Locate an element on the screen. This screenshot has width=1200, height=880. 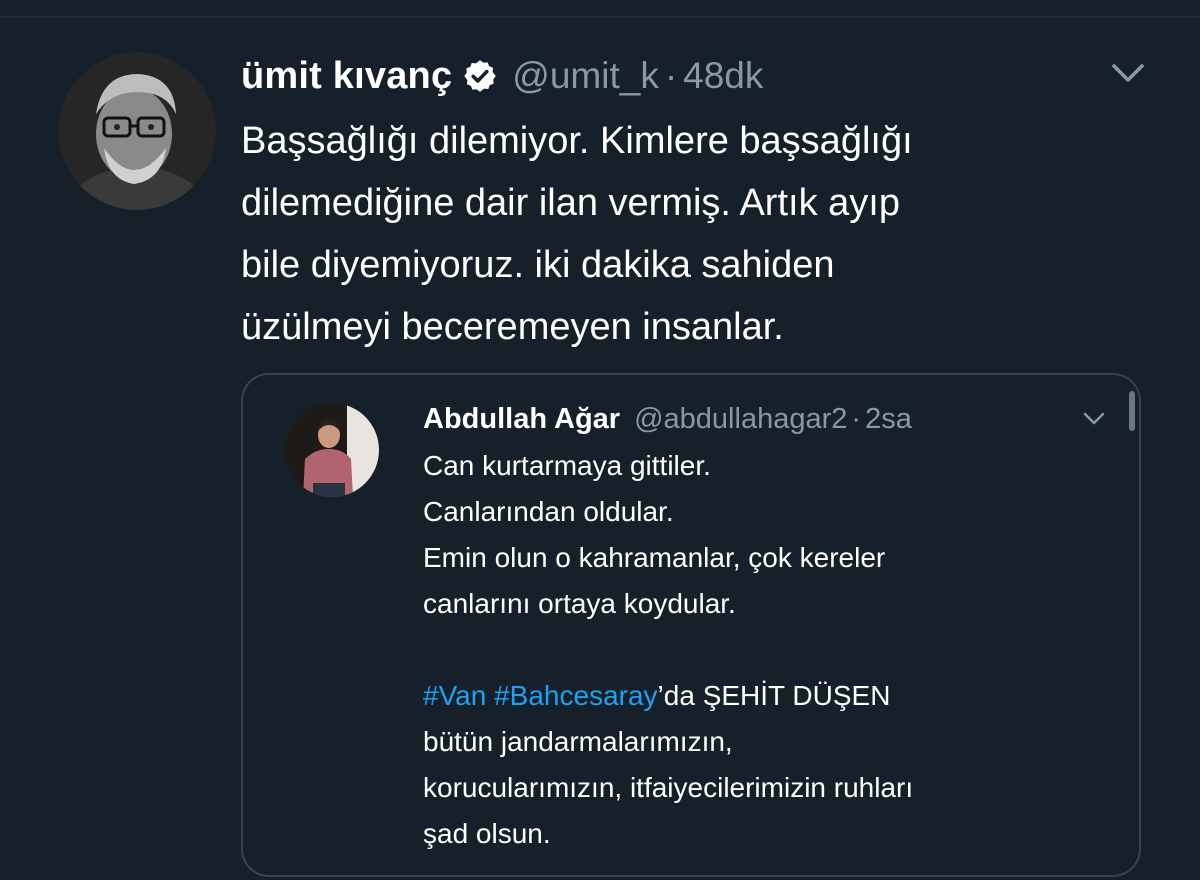
quoted-text-line: şad olsun. is located at coordinates (487, 833).